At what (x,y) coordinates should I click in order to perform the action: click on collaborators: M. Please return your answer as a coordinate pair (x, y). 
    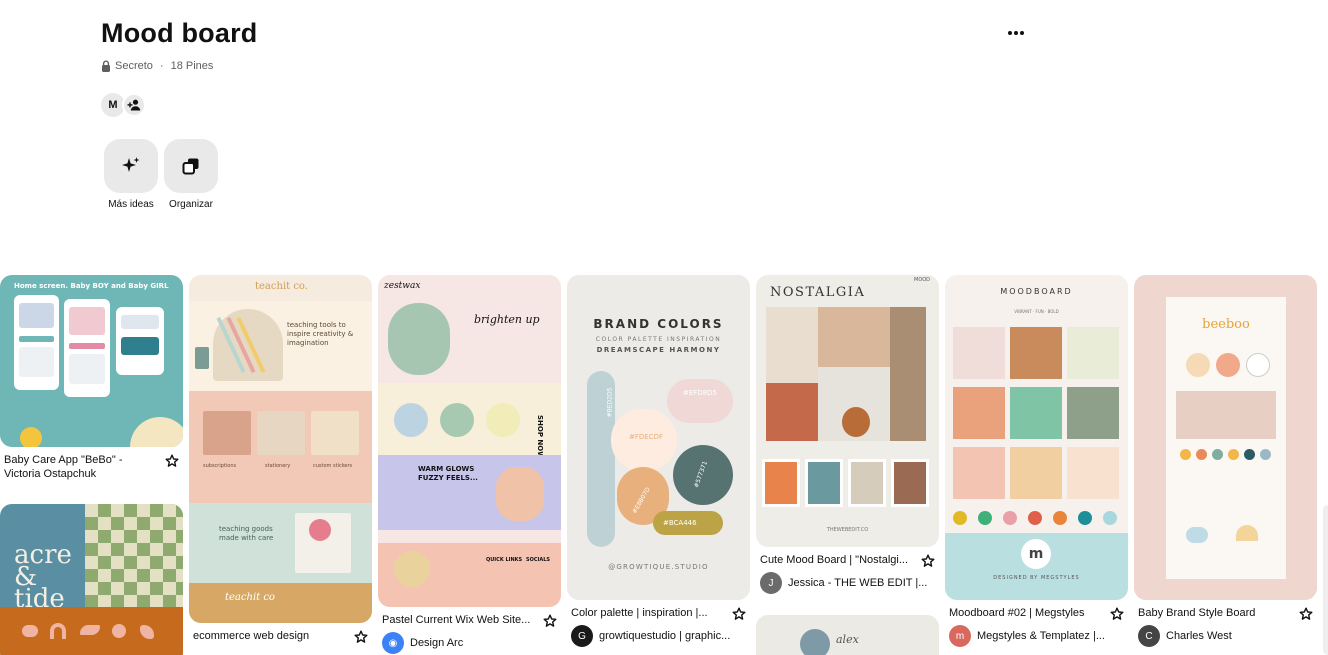
    Looking at the image, I should click on (123, 105).